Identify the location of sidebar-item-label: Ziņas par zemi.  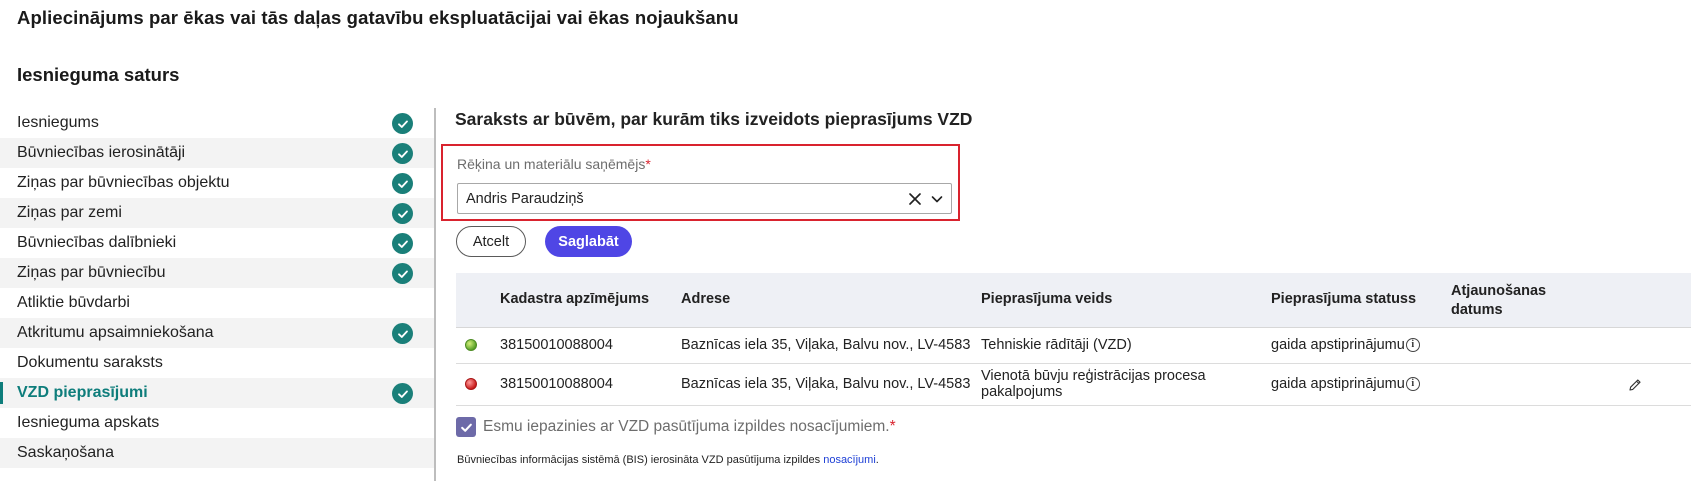
(69, 212).